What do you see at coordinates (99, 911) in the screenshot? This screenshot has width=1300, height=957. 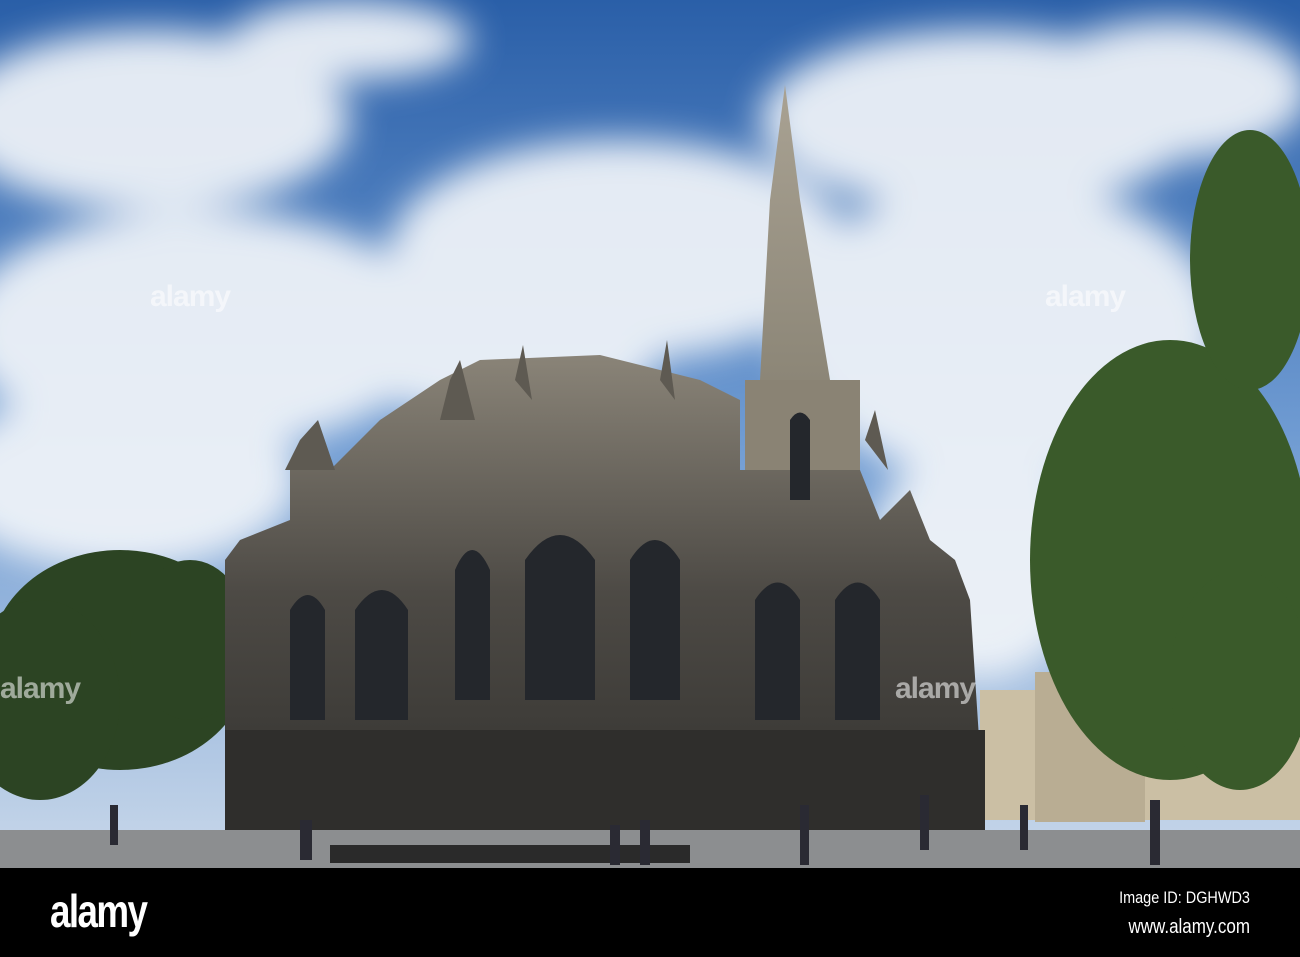 I see `alamy-logo: alamy` at bounding box center [99, 911].